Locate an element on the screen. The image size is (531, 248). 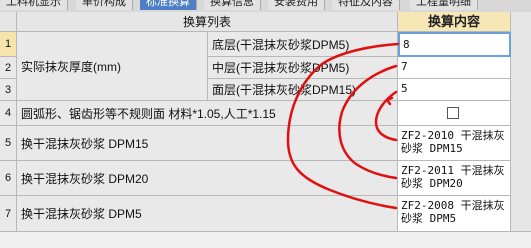
tab-install-fee: 安装费用 is located at coordinates (296, 5).